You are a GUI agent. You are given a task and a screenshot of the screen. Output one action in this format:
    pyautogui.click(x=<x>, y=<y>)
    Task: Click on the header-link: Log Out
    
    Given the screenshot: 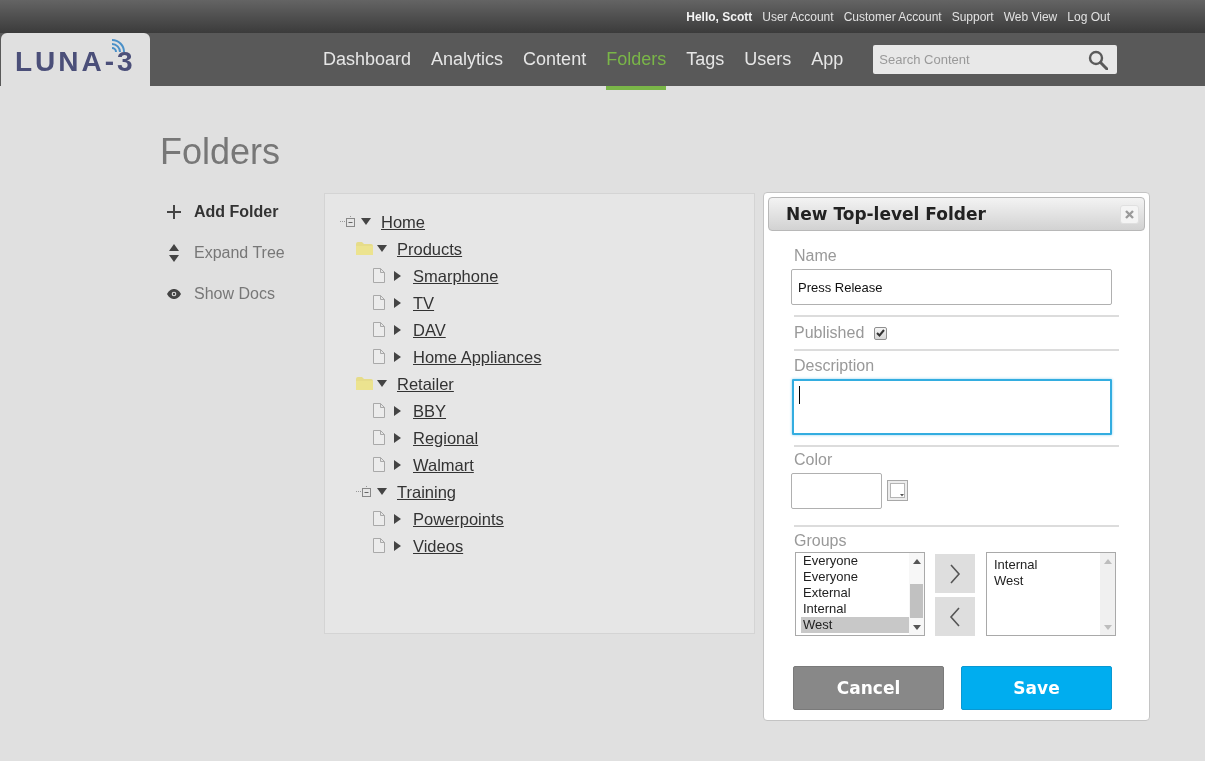 What is the action you would take?
    pyautogui.click(x=1088, y=16)
    